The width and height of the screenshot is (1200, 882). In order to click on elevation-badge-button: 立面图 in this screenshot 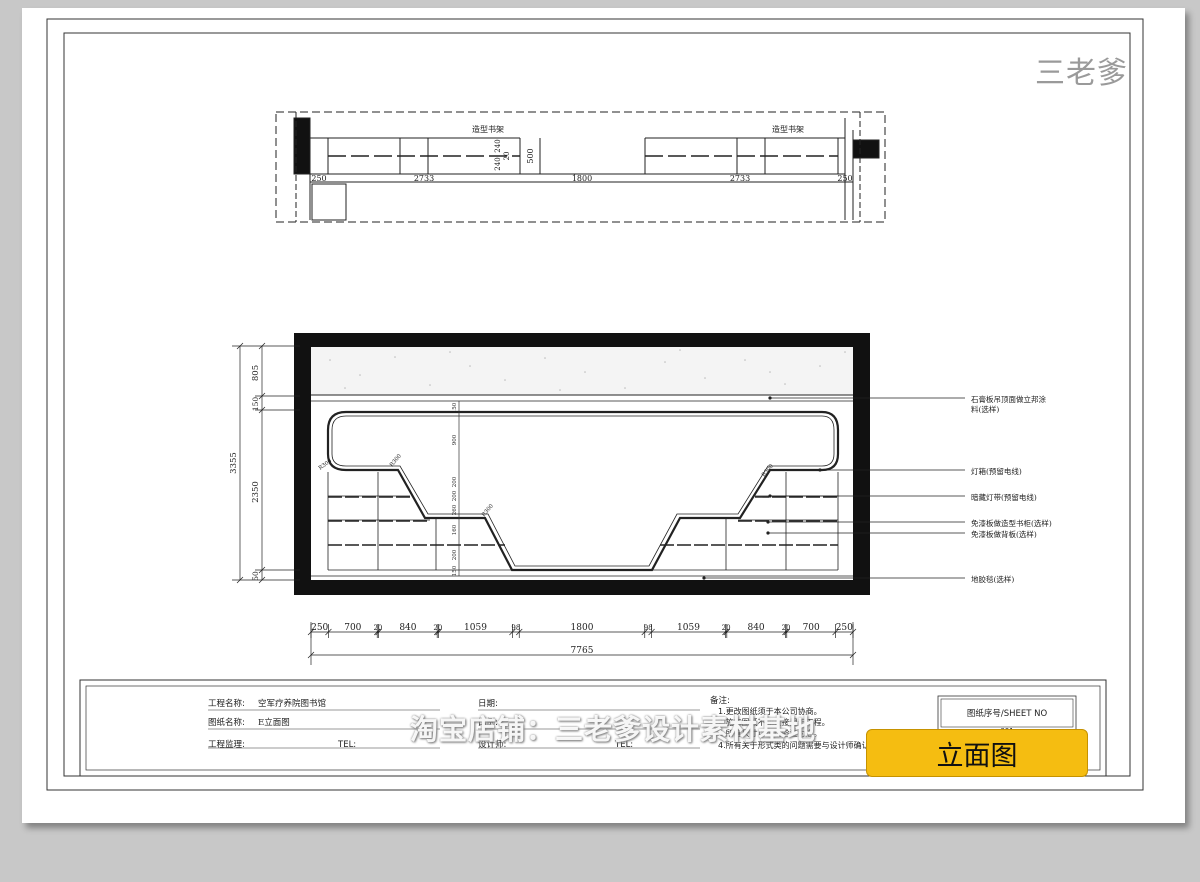, I will do `click(977, 753)`.